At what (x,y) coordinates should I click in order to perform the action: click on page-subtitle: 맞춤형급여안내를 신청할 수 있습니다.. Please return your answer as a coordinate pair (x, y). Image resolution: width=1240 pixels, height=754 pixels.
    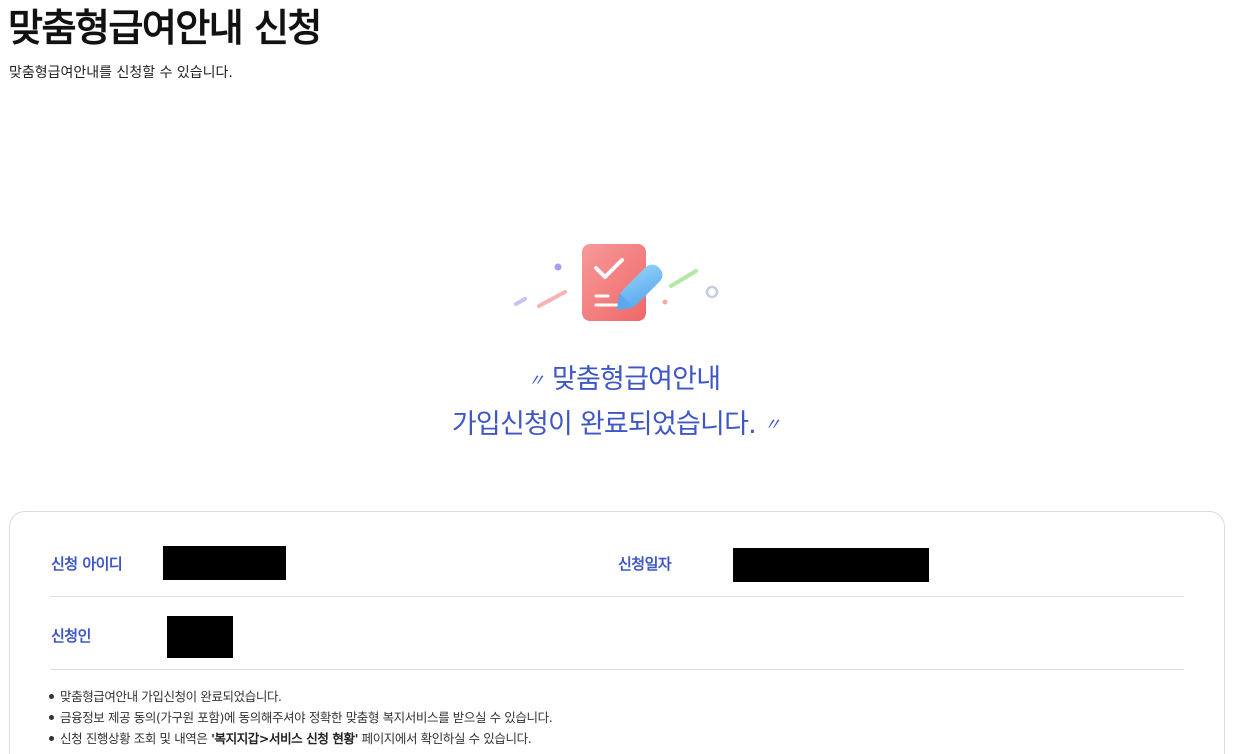
    Looking at the image, I should click on (121, 73).